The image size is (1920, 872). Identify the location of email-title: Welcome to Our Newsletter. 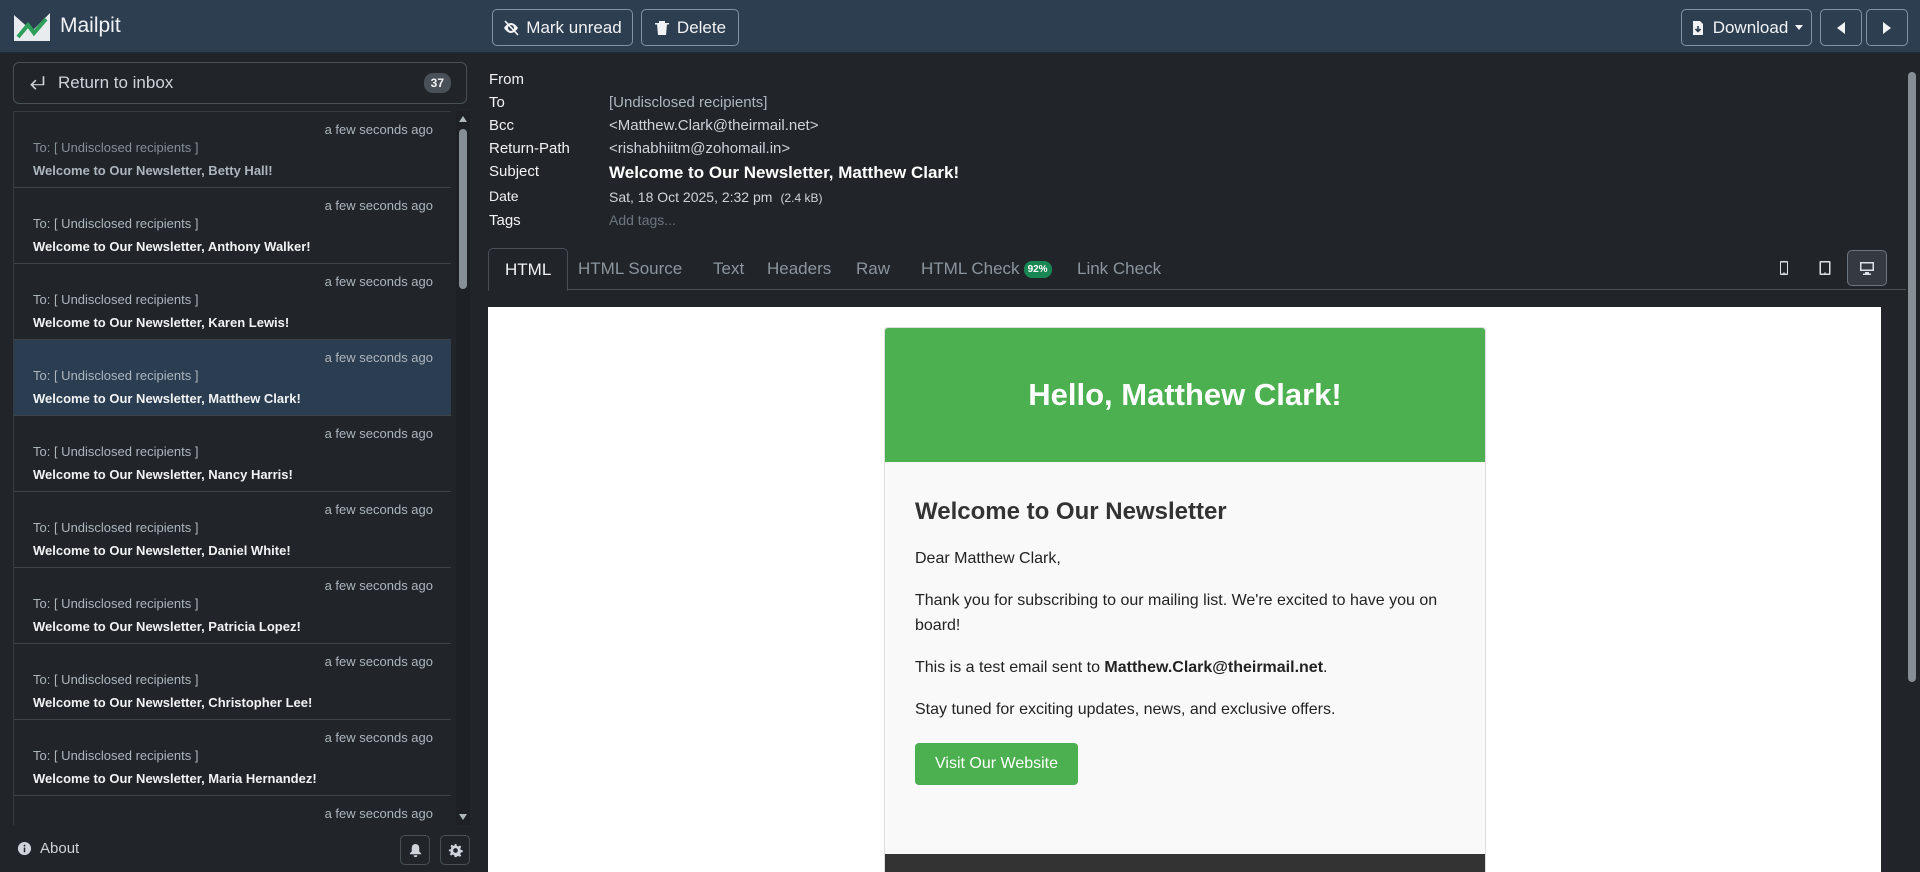
(1071, 511).